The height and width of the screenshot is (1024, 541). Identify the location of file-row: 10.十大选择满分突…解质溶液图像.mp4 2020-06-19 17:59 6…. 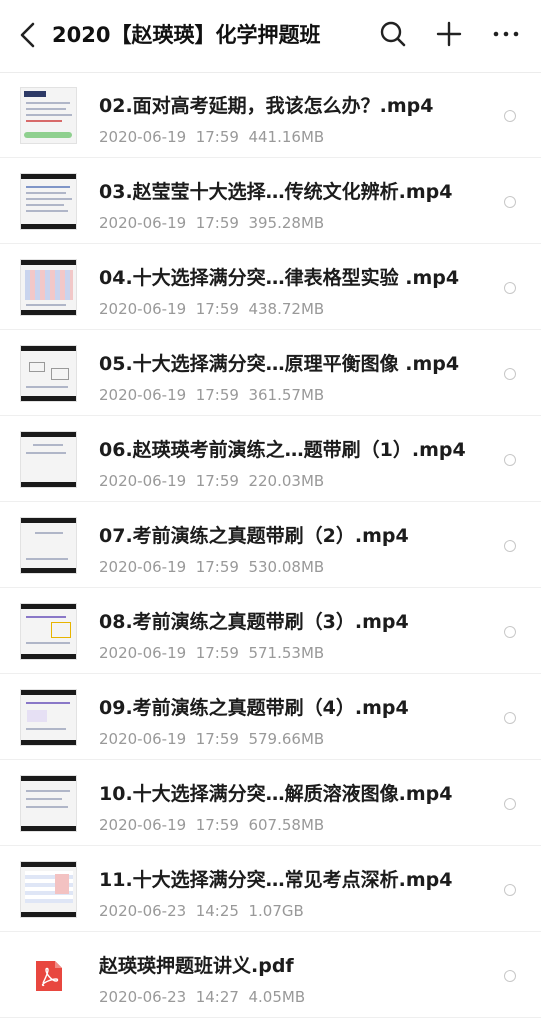
(270, 803).